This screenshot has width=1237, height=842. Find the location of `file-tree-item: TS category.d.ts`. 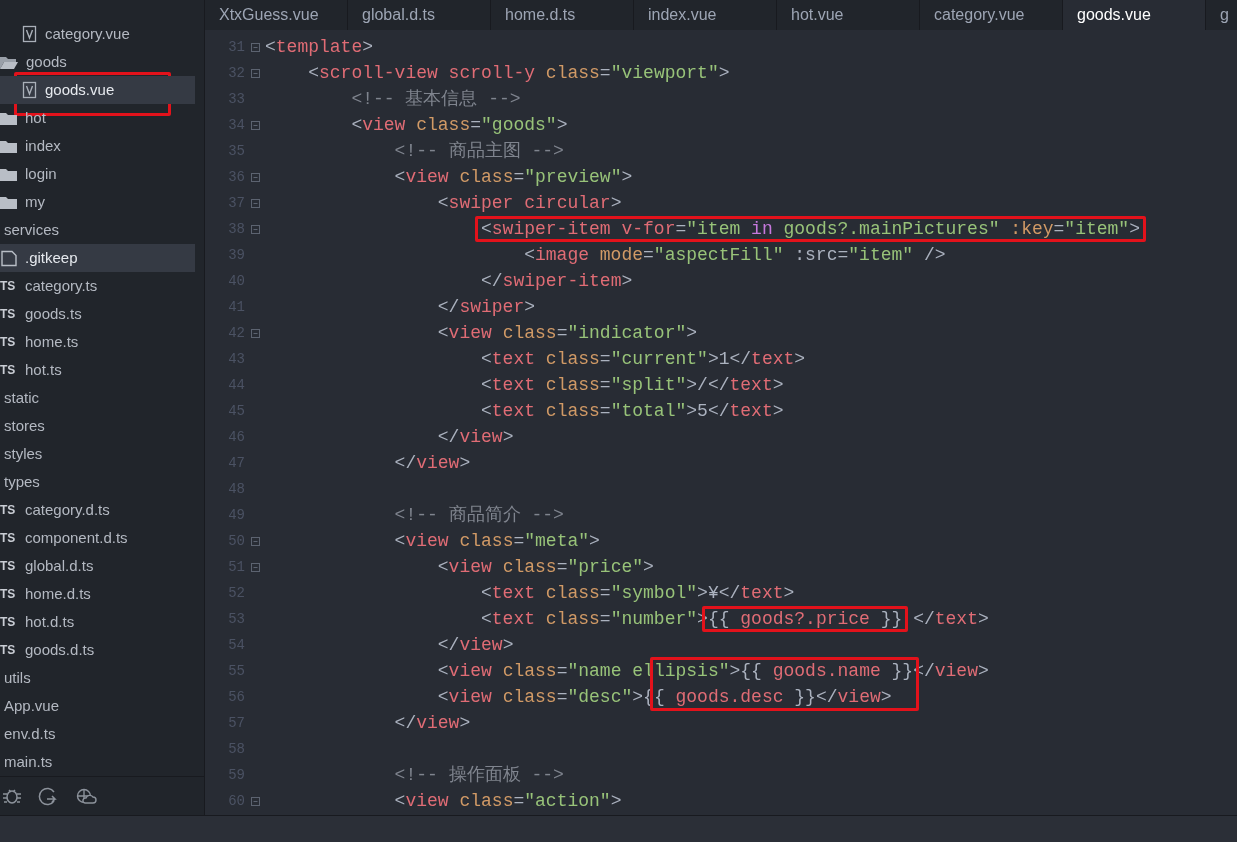

file-tree-item: TS category.d.ts is located at coordinates (97, 510).